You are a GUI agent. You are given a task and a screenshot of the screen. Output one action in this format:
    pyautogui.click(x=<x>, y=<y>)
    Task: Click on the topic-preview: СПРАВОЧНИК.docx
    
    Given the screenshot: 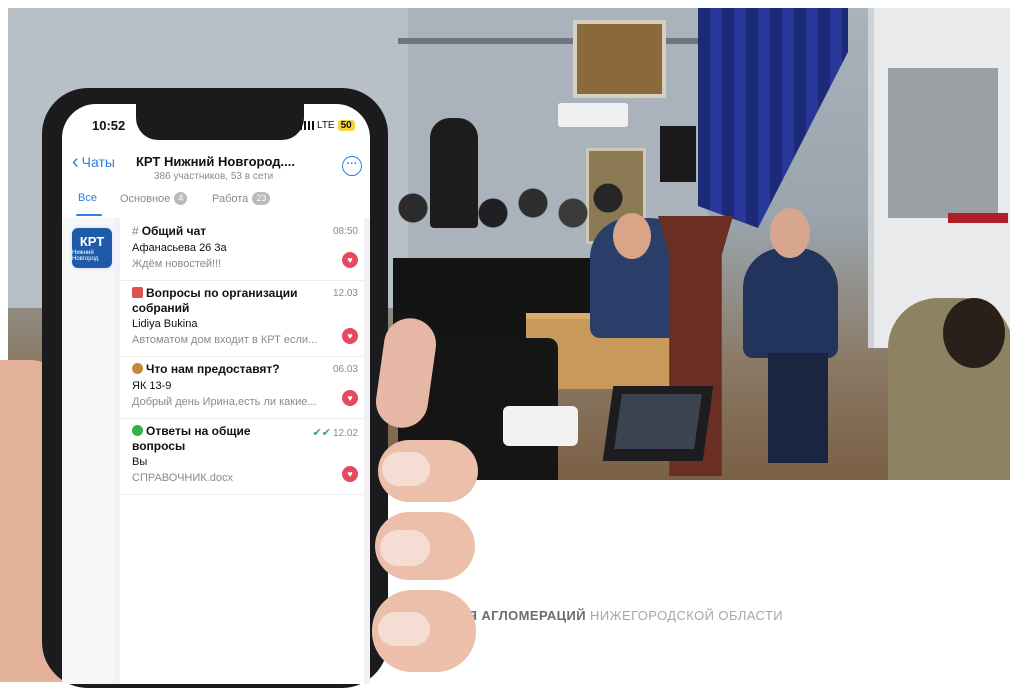 What is the action you would take?
    pyautogui.click(x=182, y=478)
    